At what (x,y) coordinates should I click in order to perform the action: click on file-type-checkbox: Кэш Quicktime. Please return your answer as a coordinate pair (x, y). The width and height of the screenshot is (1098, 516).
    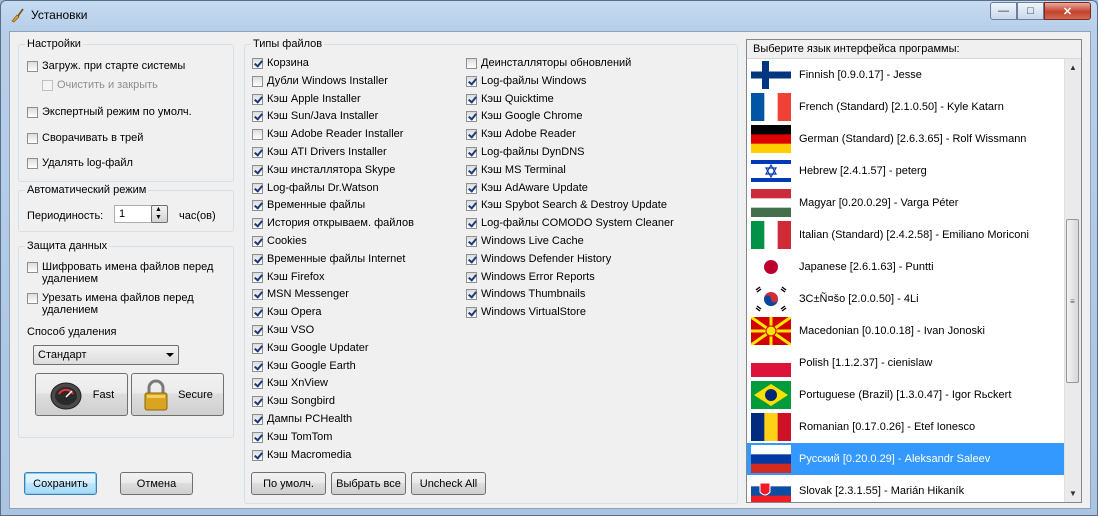
    Looking at the image, I should click on (510, 99).